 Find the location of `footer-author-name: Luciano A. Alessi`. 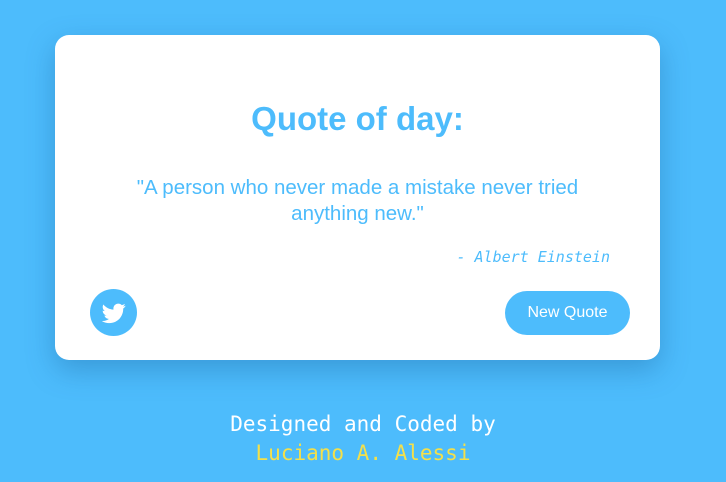

footer-author-name: Luciano A. Alessi is located at coordinates (363, 453).